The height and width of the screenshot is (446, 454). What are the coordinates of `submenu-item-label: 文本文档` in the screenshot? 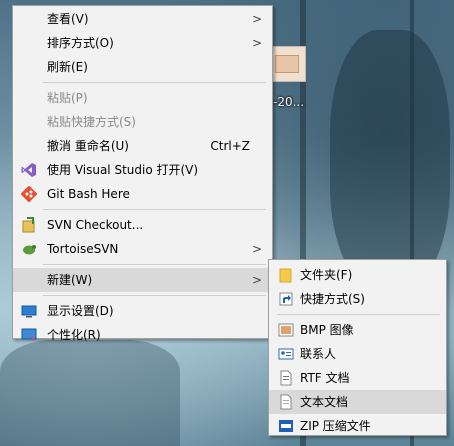 It's located at (324, 402).